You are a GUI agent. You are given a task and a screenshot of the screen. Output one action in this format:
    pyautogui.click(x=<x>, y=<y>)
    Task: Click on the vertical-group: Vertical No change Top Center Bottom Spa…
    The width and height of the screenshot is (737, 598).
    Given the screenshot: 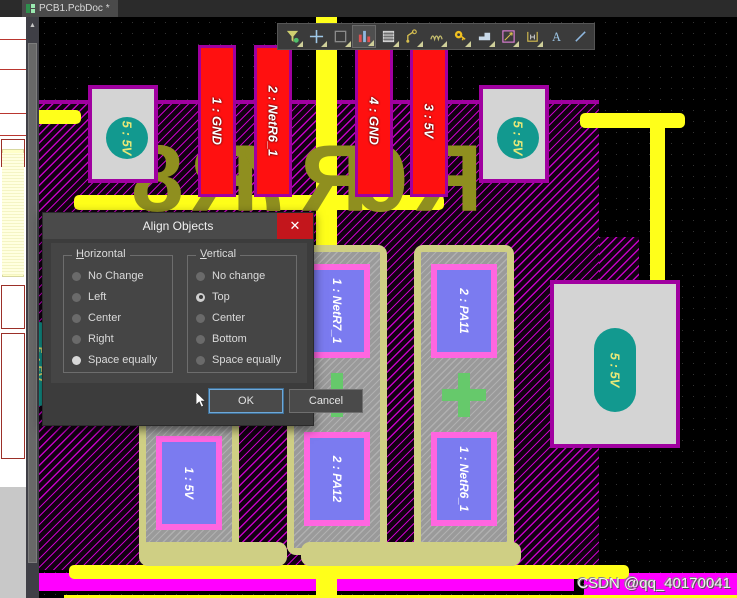 What is the action you would take?
    pyautogui.click(x=242, y=310)
    